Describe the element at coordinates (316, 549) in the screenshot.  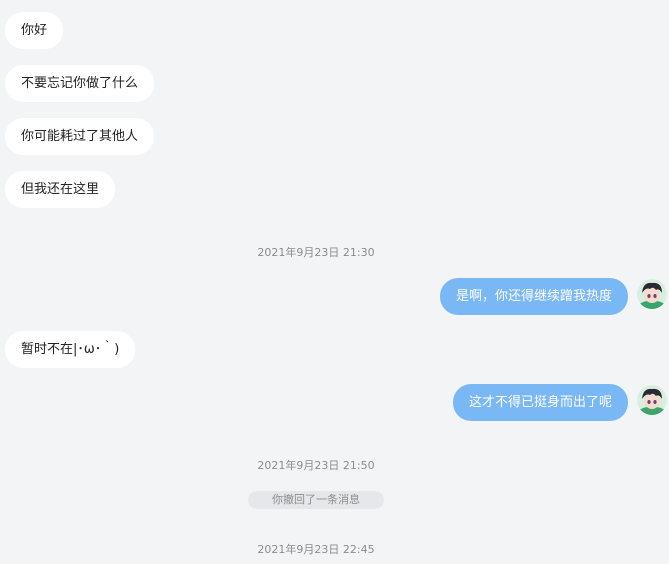
I see `message-timestamp: 2021年9月23日 22:45` at that location.